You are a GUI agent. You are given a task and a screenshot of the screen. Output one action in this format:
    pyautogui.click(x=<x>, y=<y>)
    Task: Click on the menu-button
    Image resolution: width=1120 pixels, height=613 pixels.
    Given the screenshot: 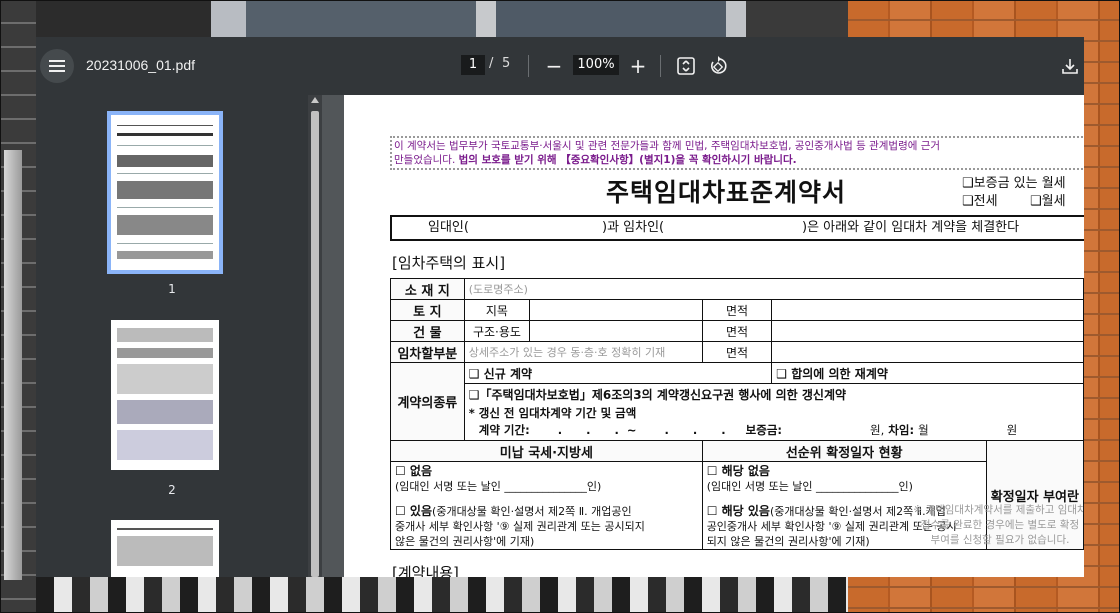 What is the action you would take?
    pyautogui.click(x=57, y=66)
    